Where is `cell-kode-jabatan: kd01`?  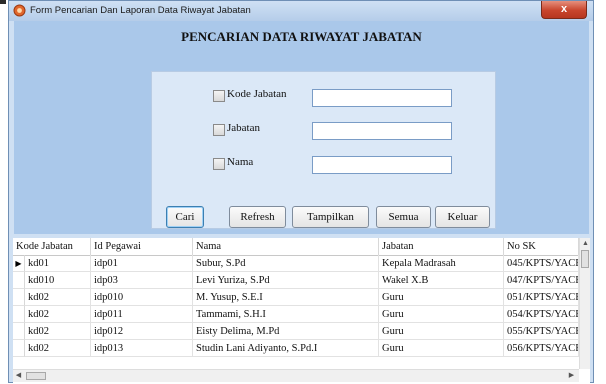
cell-kode-jabatan: kd01 is located at coordinates (58, 263).